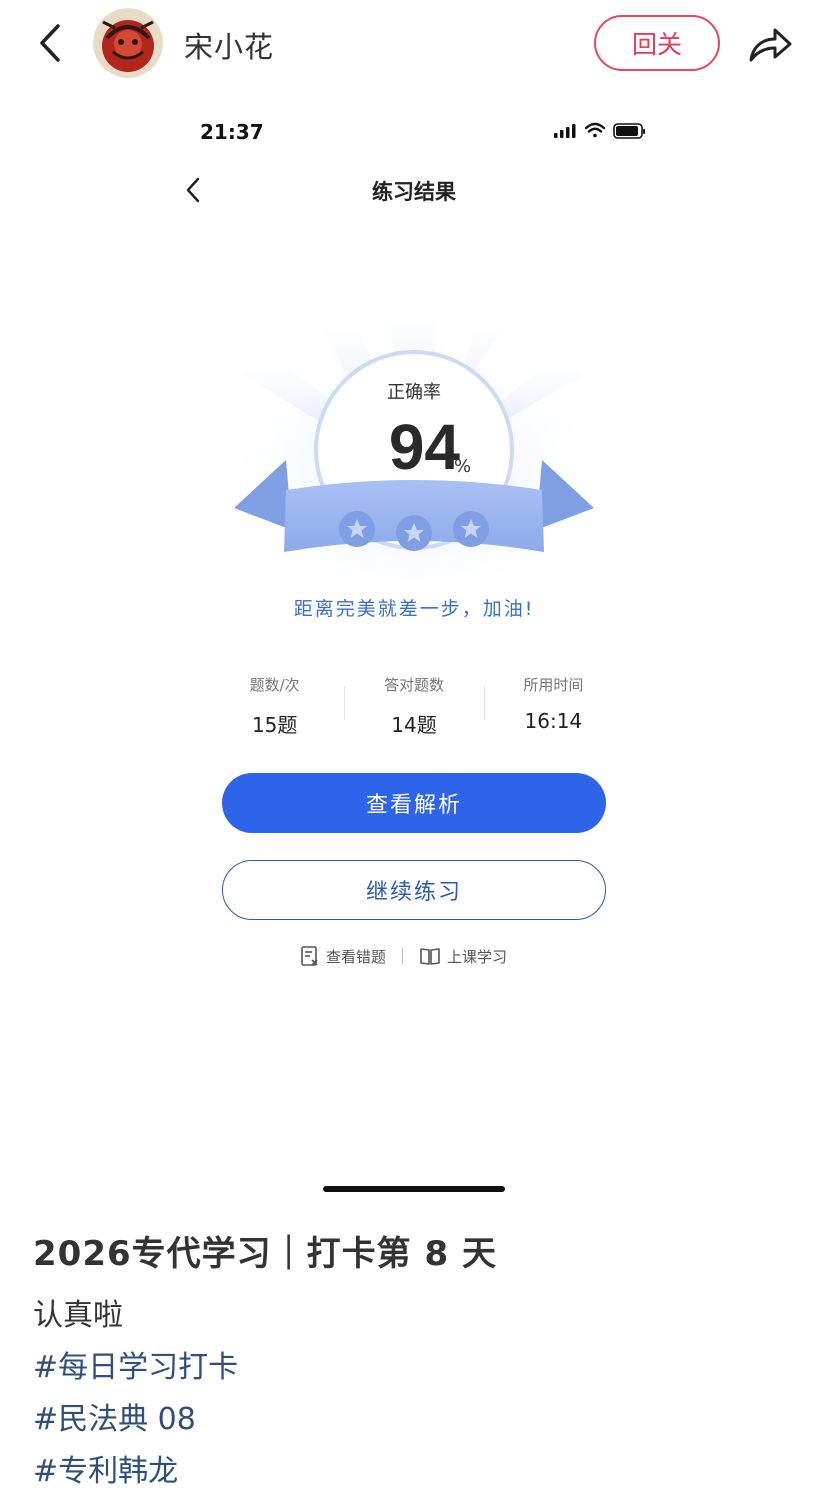 The height and width of the screenshot is (1500, 828). Describe the element at coordinates (414, 609) in the screenshot. I see `encourage-text: 距离完美就差一步，加油!` at that location.